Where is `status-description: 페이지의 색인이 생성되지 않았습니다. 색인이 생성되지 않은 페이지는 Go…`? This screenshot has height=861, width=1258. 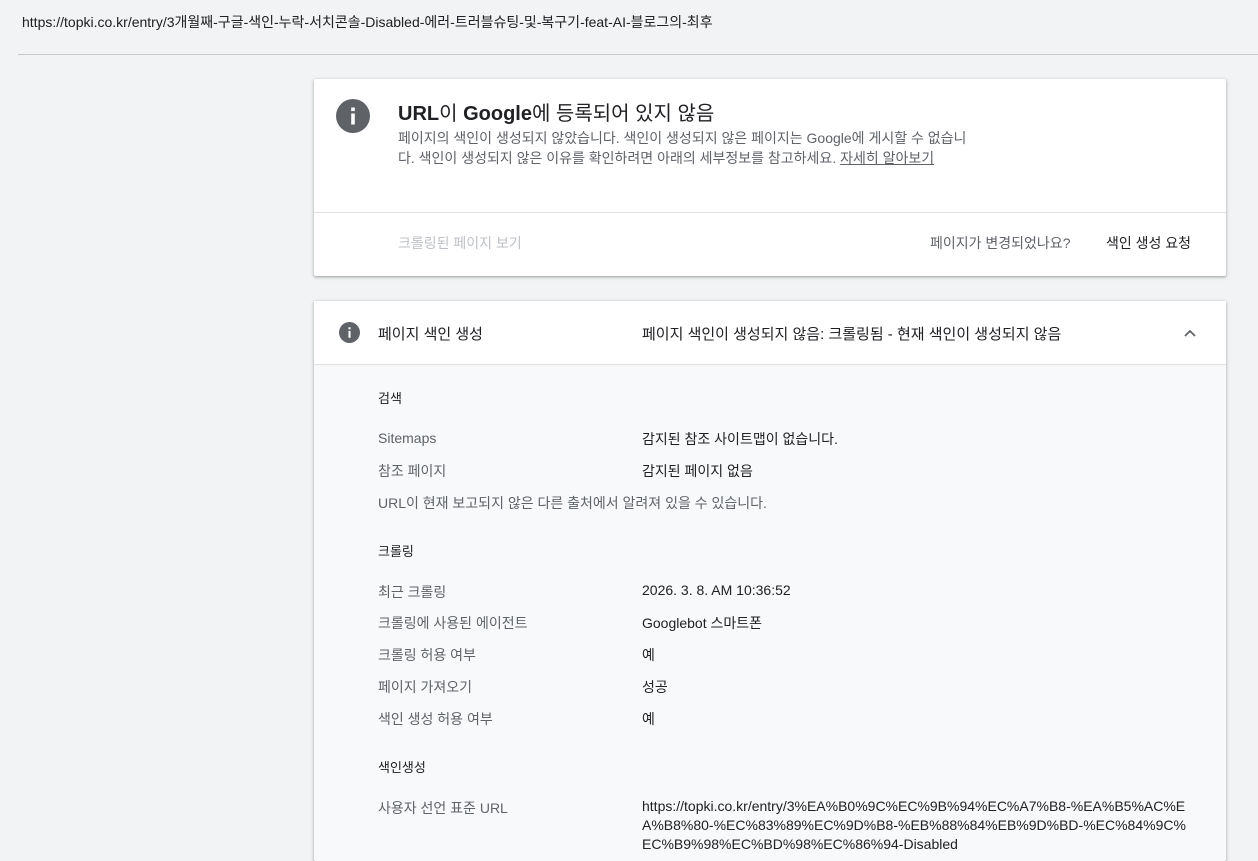
status-description: 페이지의 색인이 생성되지 않았습니다. 색인이 생성되지 않은 페이지는 Go… is located at coordinates (682, 148).